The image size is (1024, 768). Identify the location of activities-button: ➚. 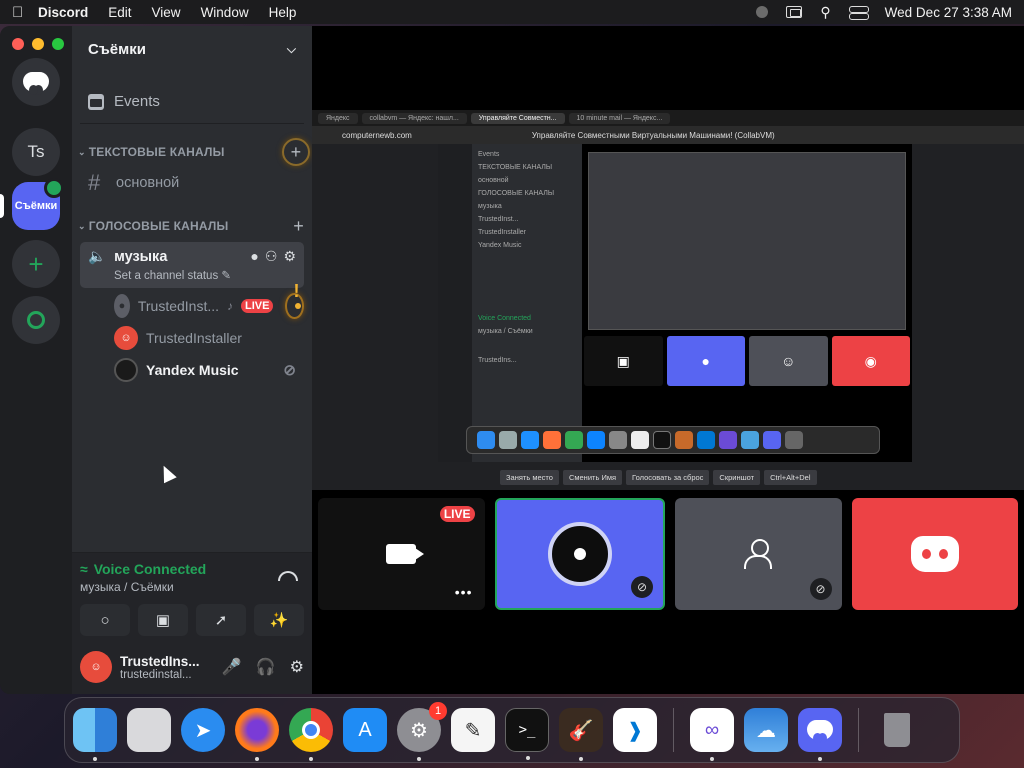
(221, 620).